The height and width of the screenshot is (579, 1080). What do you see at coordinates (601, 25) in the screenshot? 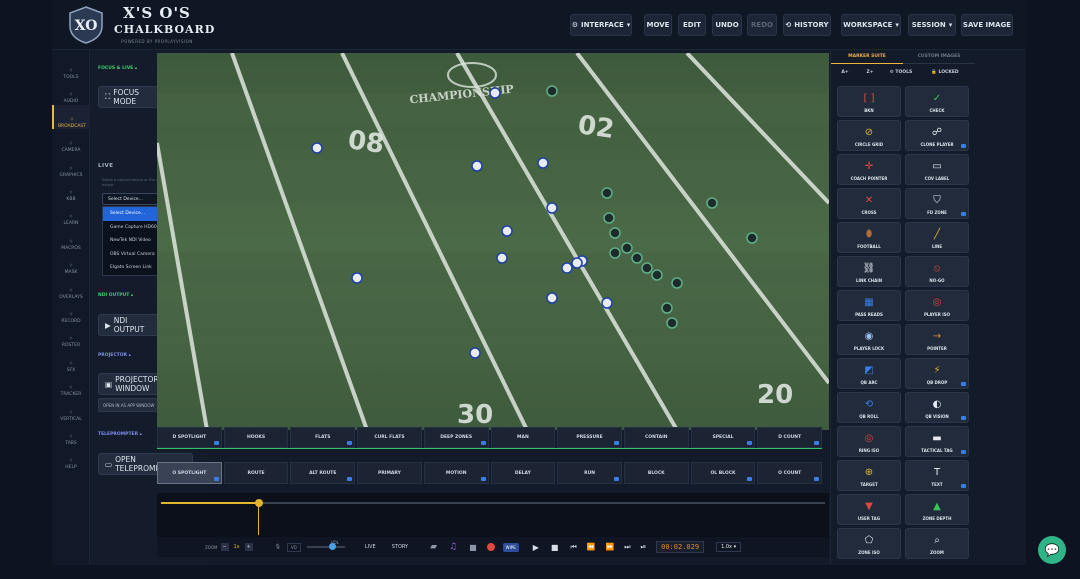
I see `interface-button: ⚙ INTERFACE ▾` at bounding box center [601, 25].